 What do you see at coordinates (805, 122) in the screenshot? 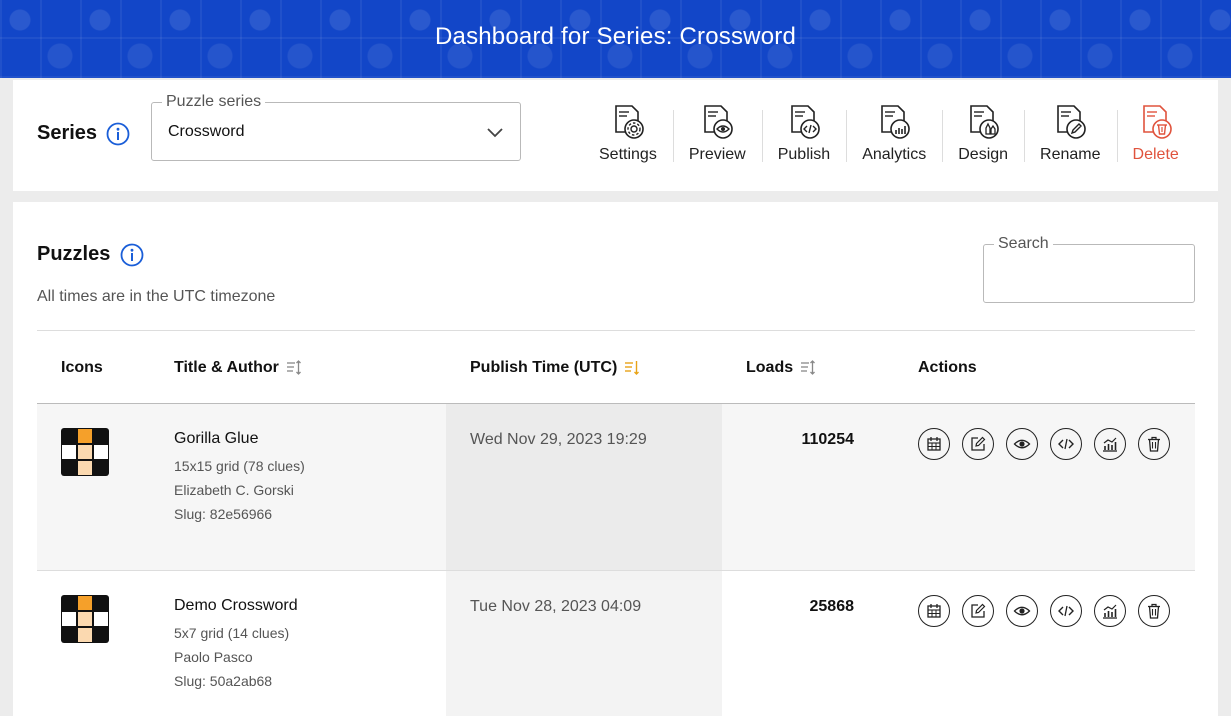
I see `doc-code-icon` at bounding box center [805, 122].